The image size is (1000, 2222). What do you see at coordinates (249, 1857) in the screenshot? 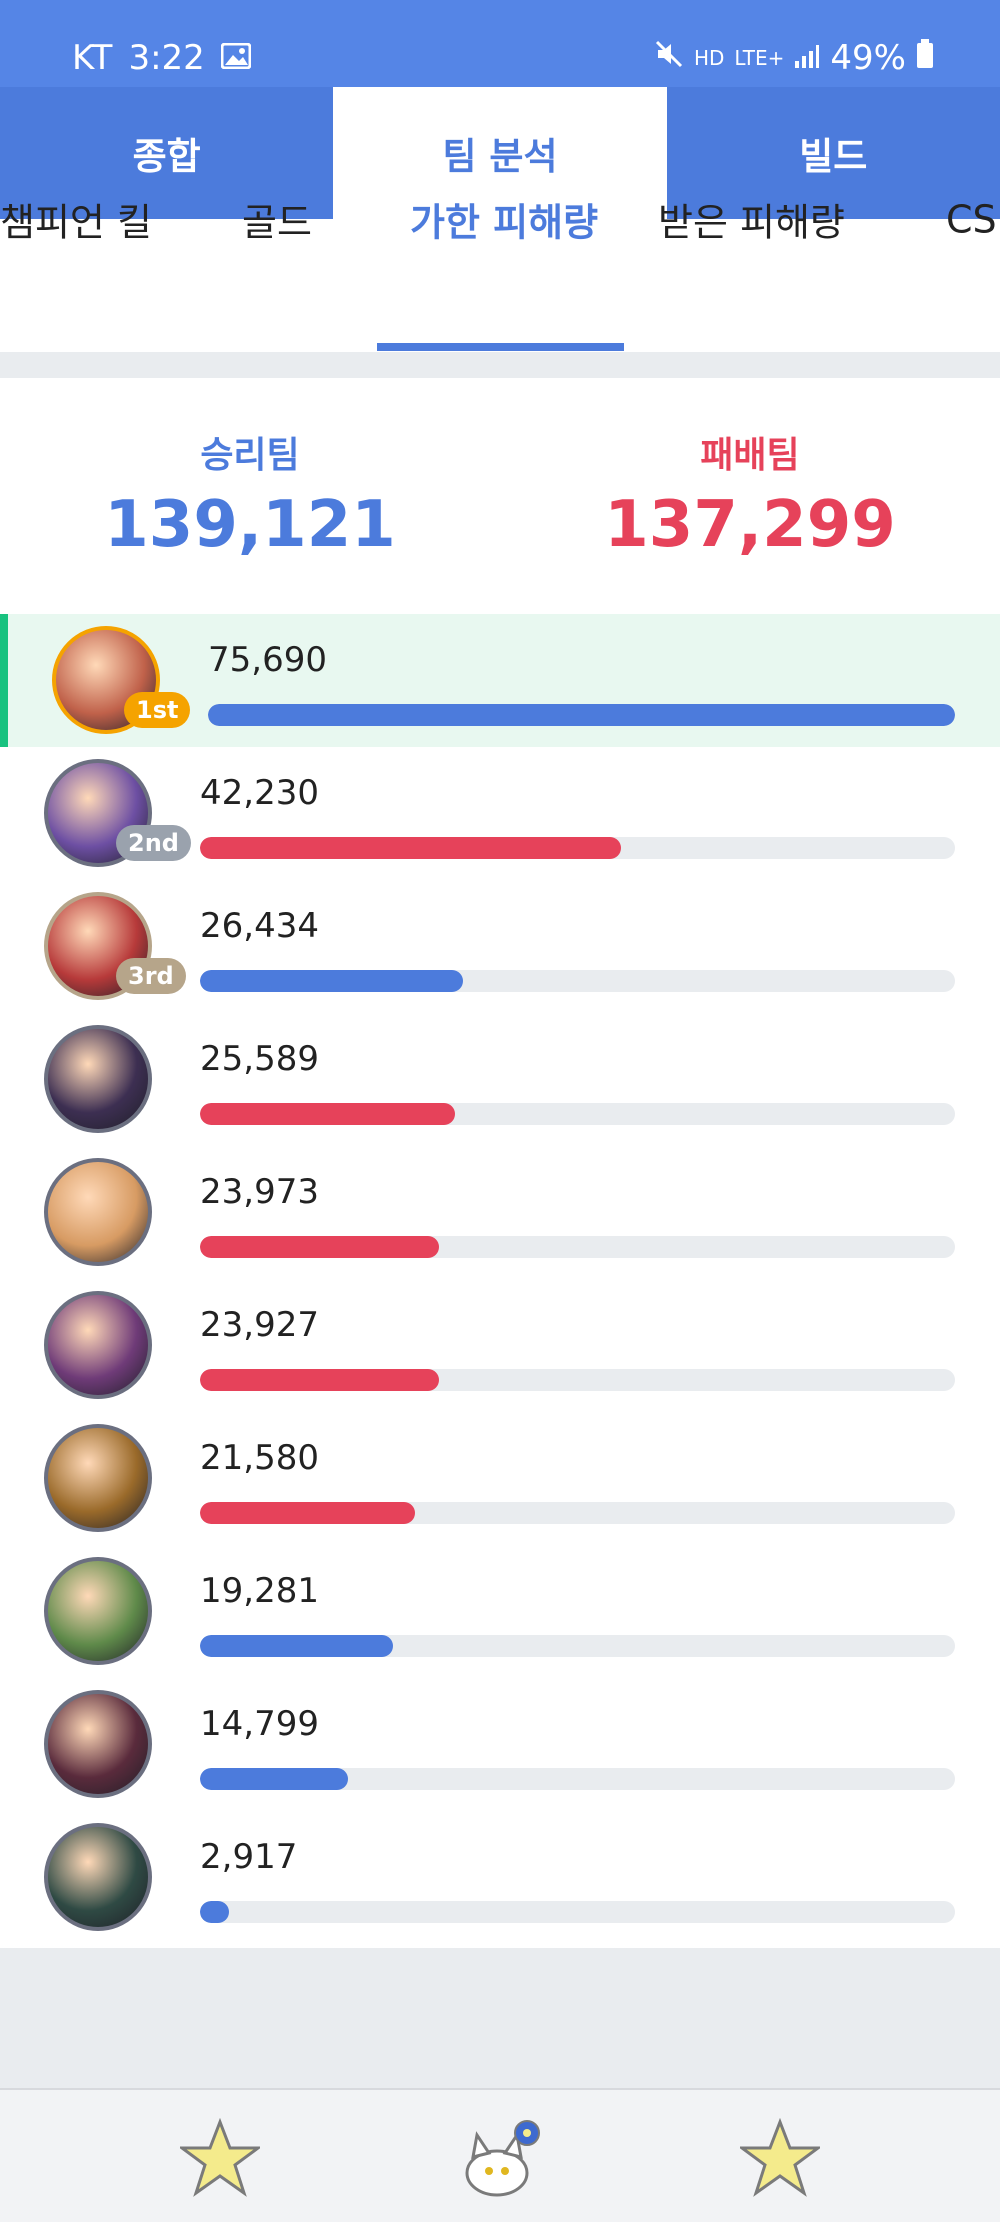
I see `damage-value: 2,917` at bounding box center [249, 1857].